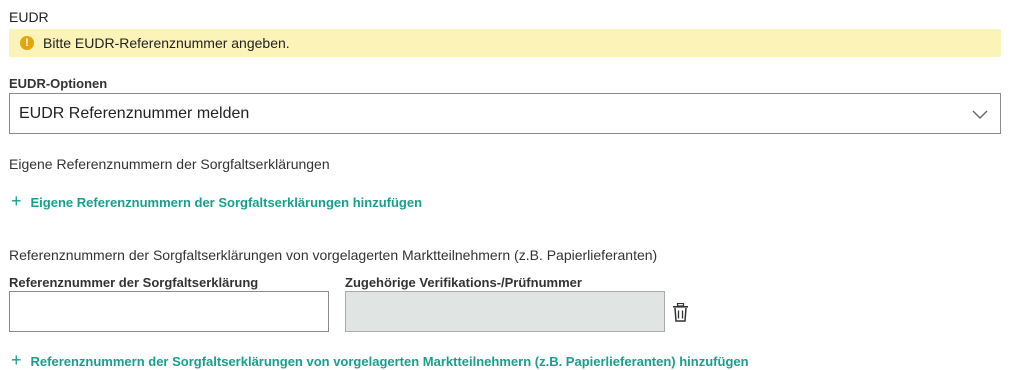 This screenshot has height=370, width=1018. What do you see at coordinates (134, 282) in the screenshot?
I see `ref-number-column-label: Referenznummer der Sorgfaltserklärung` at bounding box center [134, 282].